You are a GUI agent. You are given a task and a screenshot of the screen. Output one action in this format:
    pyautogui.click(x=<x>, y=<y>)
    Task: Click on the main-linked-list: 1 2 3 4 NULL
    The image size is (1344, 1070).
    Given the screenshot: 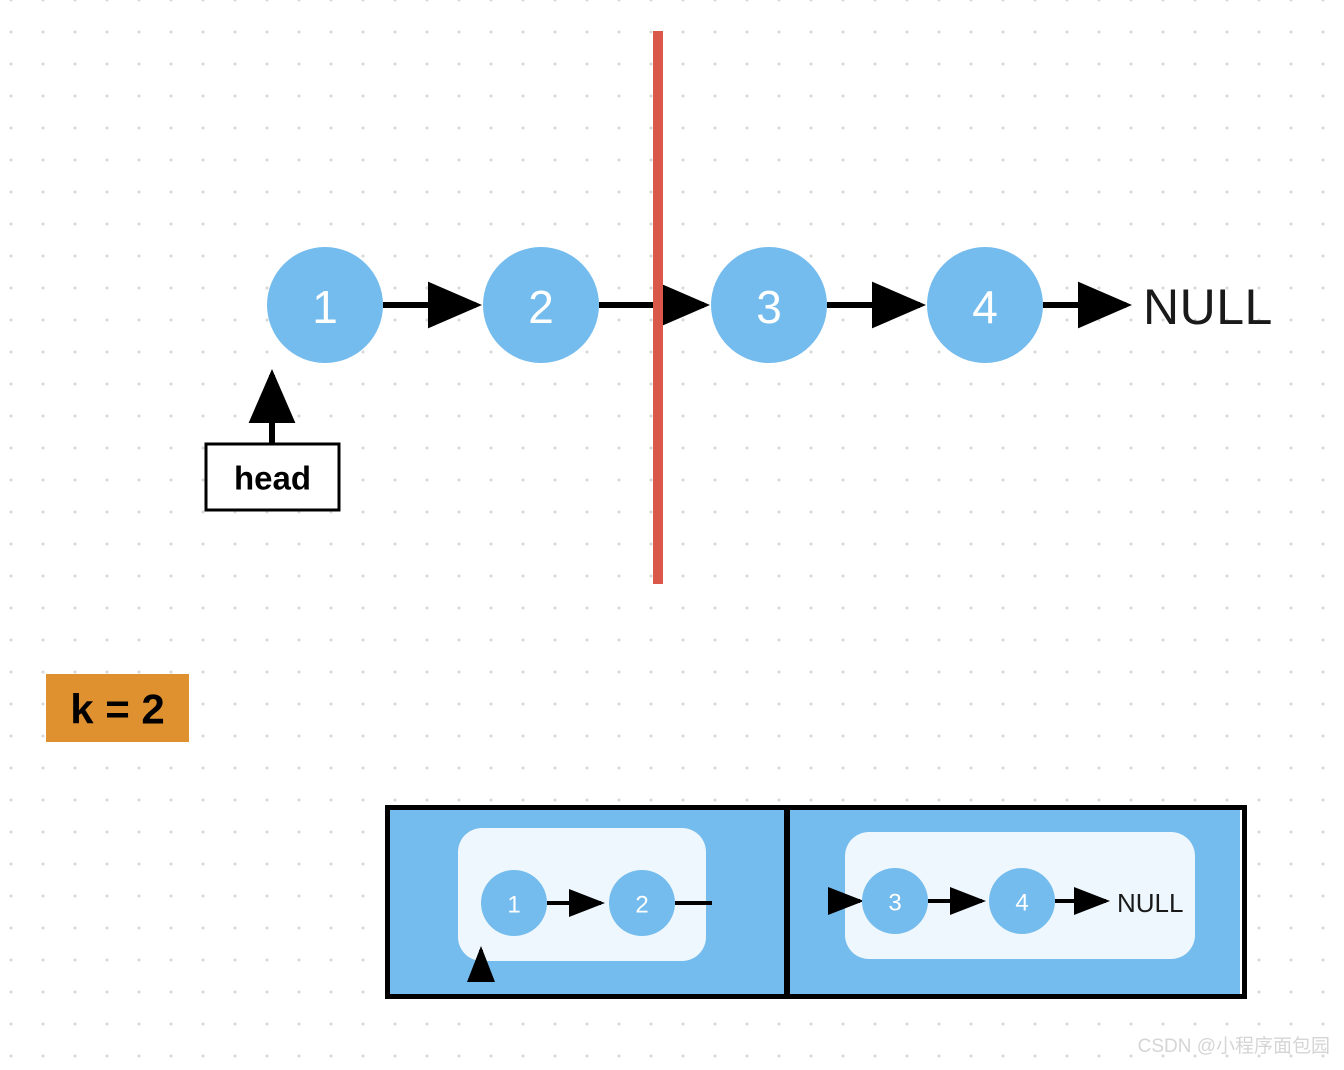 What is the action you would take?
    pyautogui.click(x=770, y=305)
    